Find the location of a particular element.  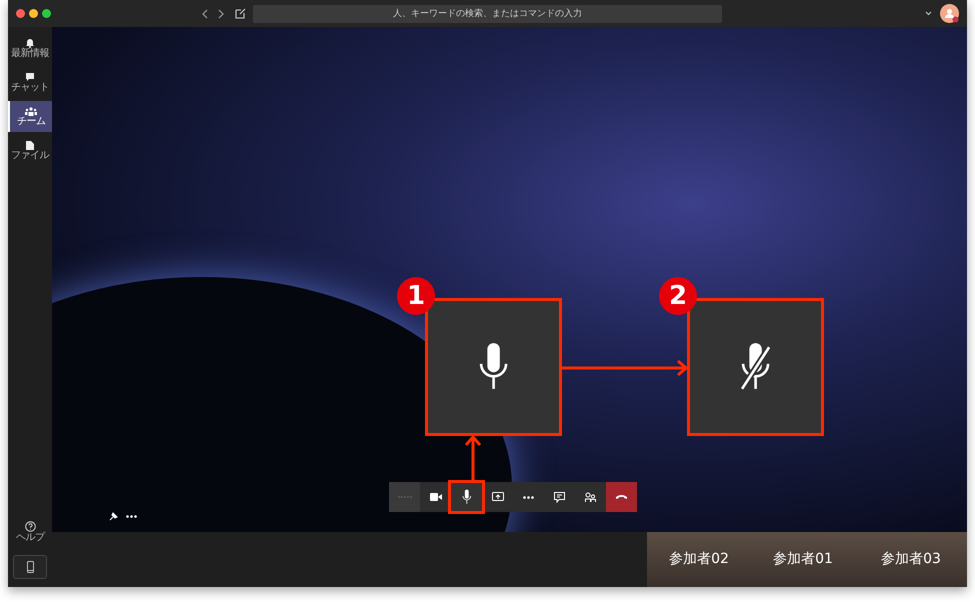

share-button is located at coordinates (497, 497).